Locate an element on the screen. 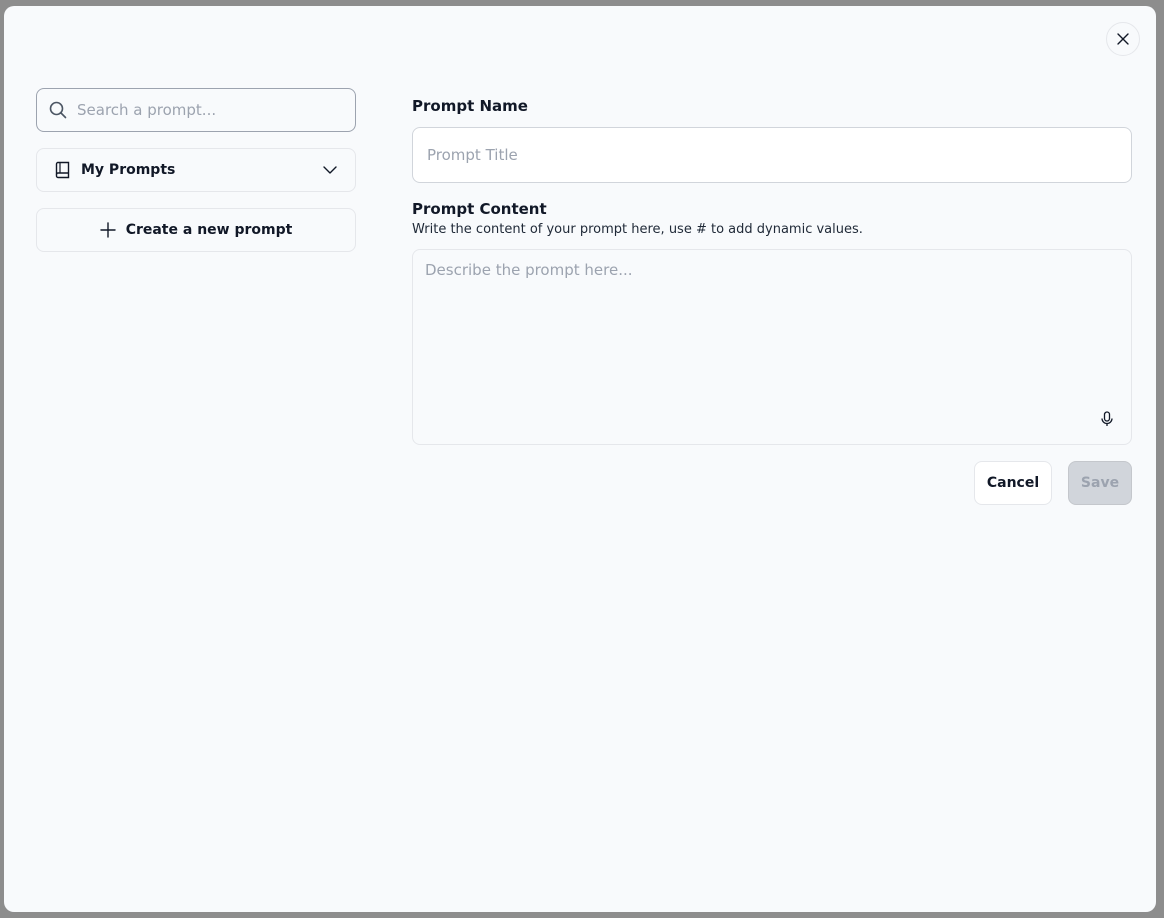  prompt-search is located at coordinates (196, 110).